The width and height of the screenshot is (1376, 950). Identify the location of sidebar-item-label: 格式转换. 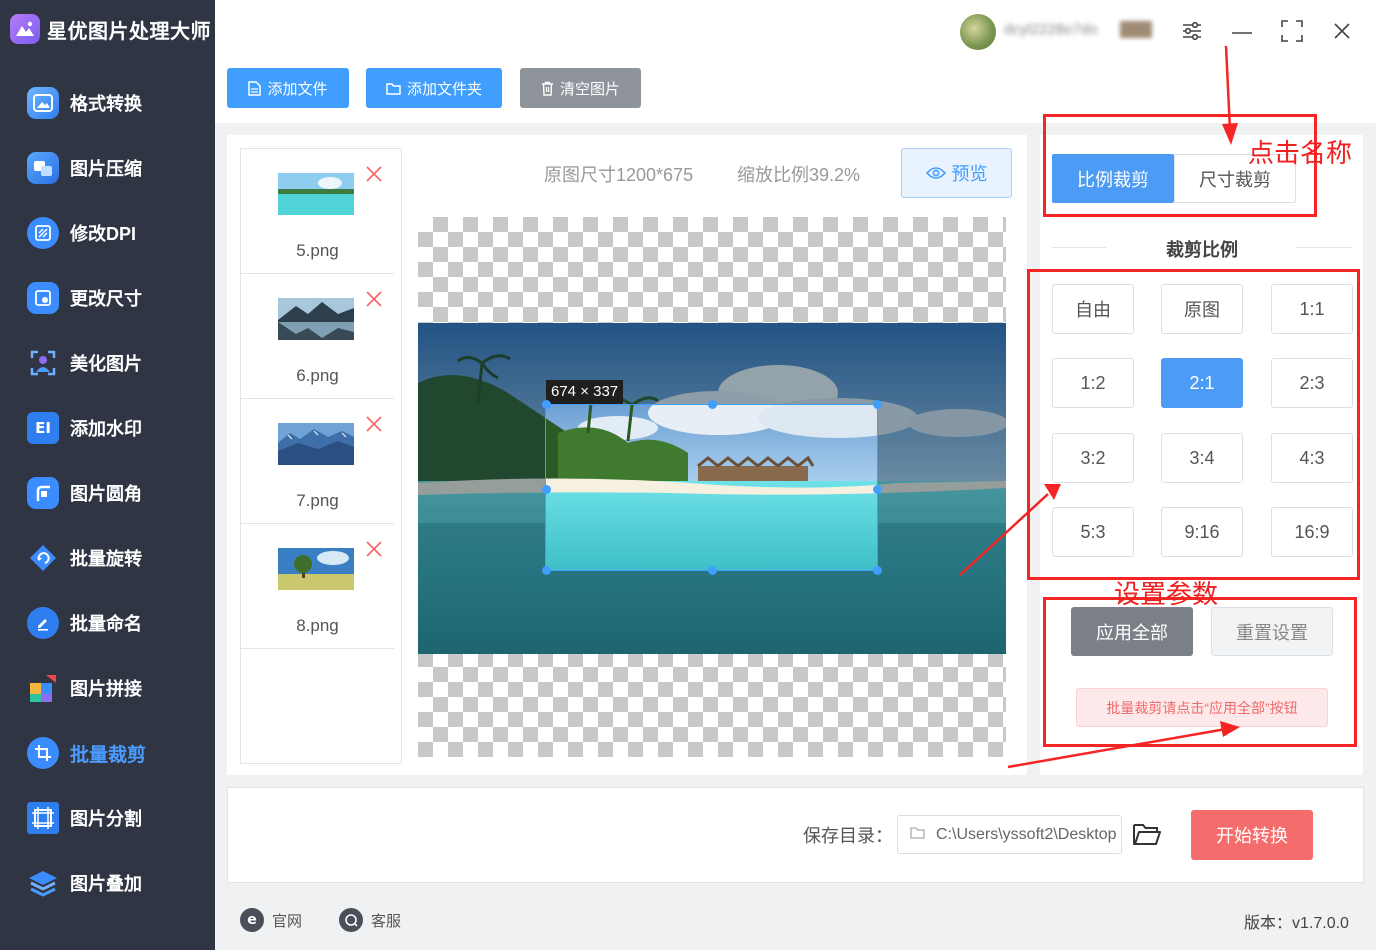
(106, 104).